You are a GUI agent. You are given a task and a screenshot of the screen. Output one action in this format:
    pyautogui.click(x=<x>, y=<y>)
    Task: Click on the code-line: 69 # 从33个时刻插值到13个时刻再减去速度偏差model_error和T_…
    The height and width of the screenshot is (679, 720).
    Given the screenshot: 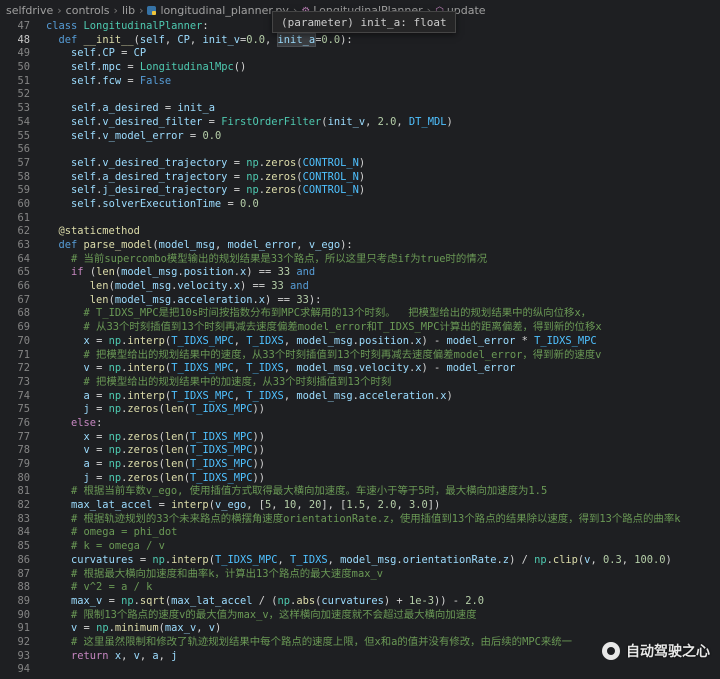 What is the action you would take?
    pyautogui.click(x=360, y=328)
    